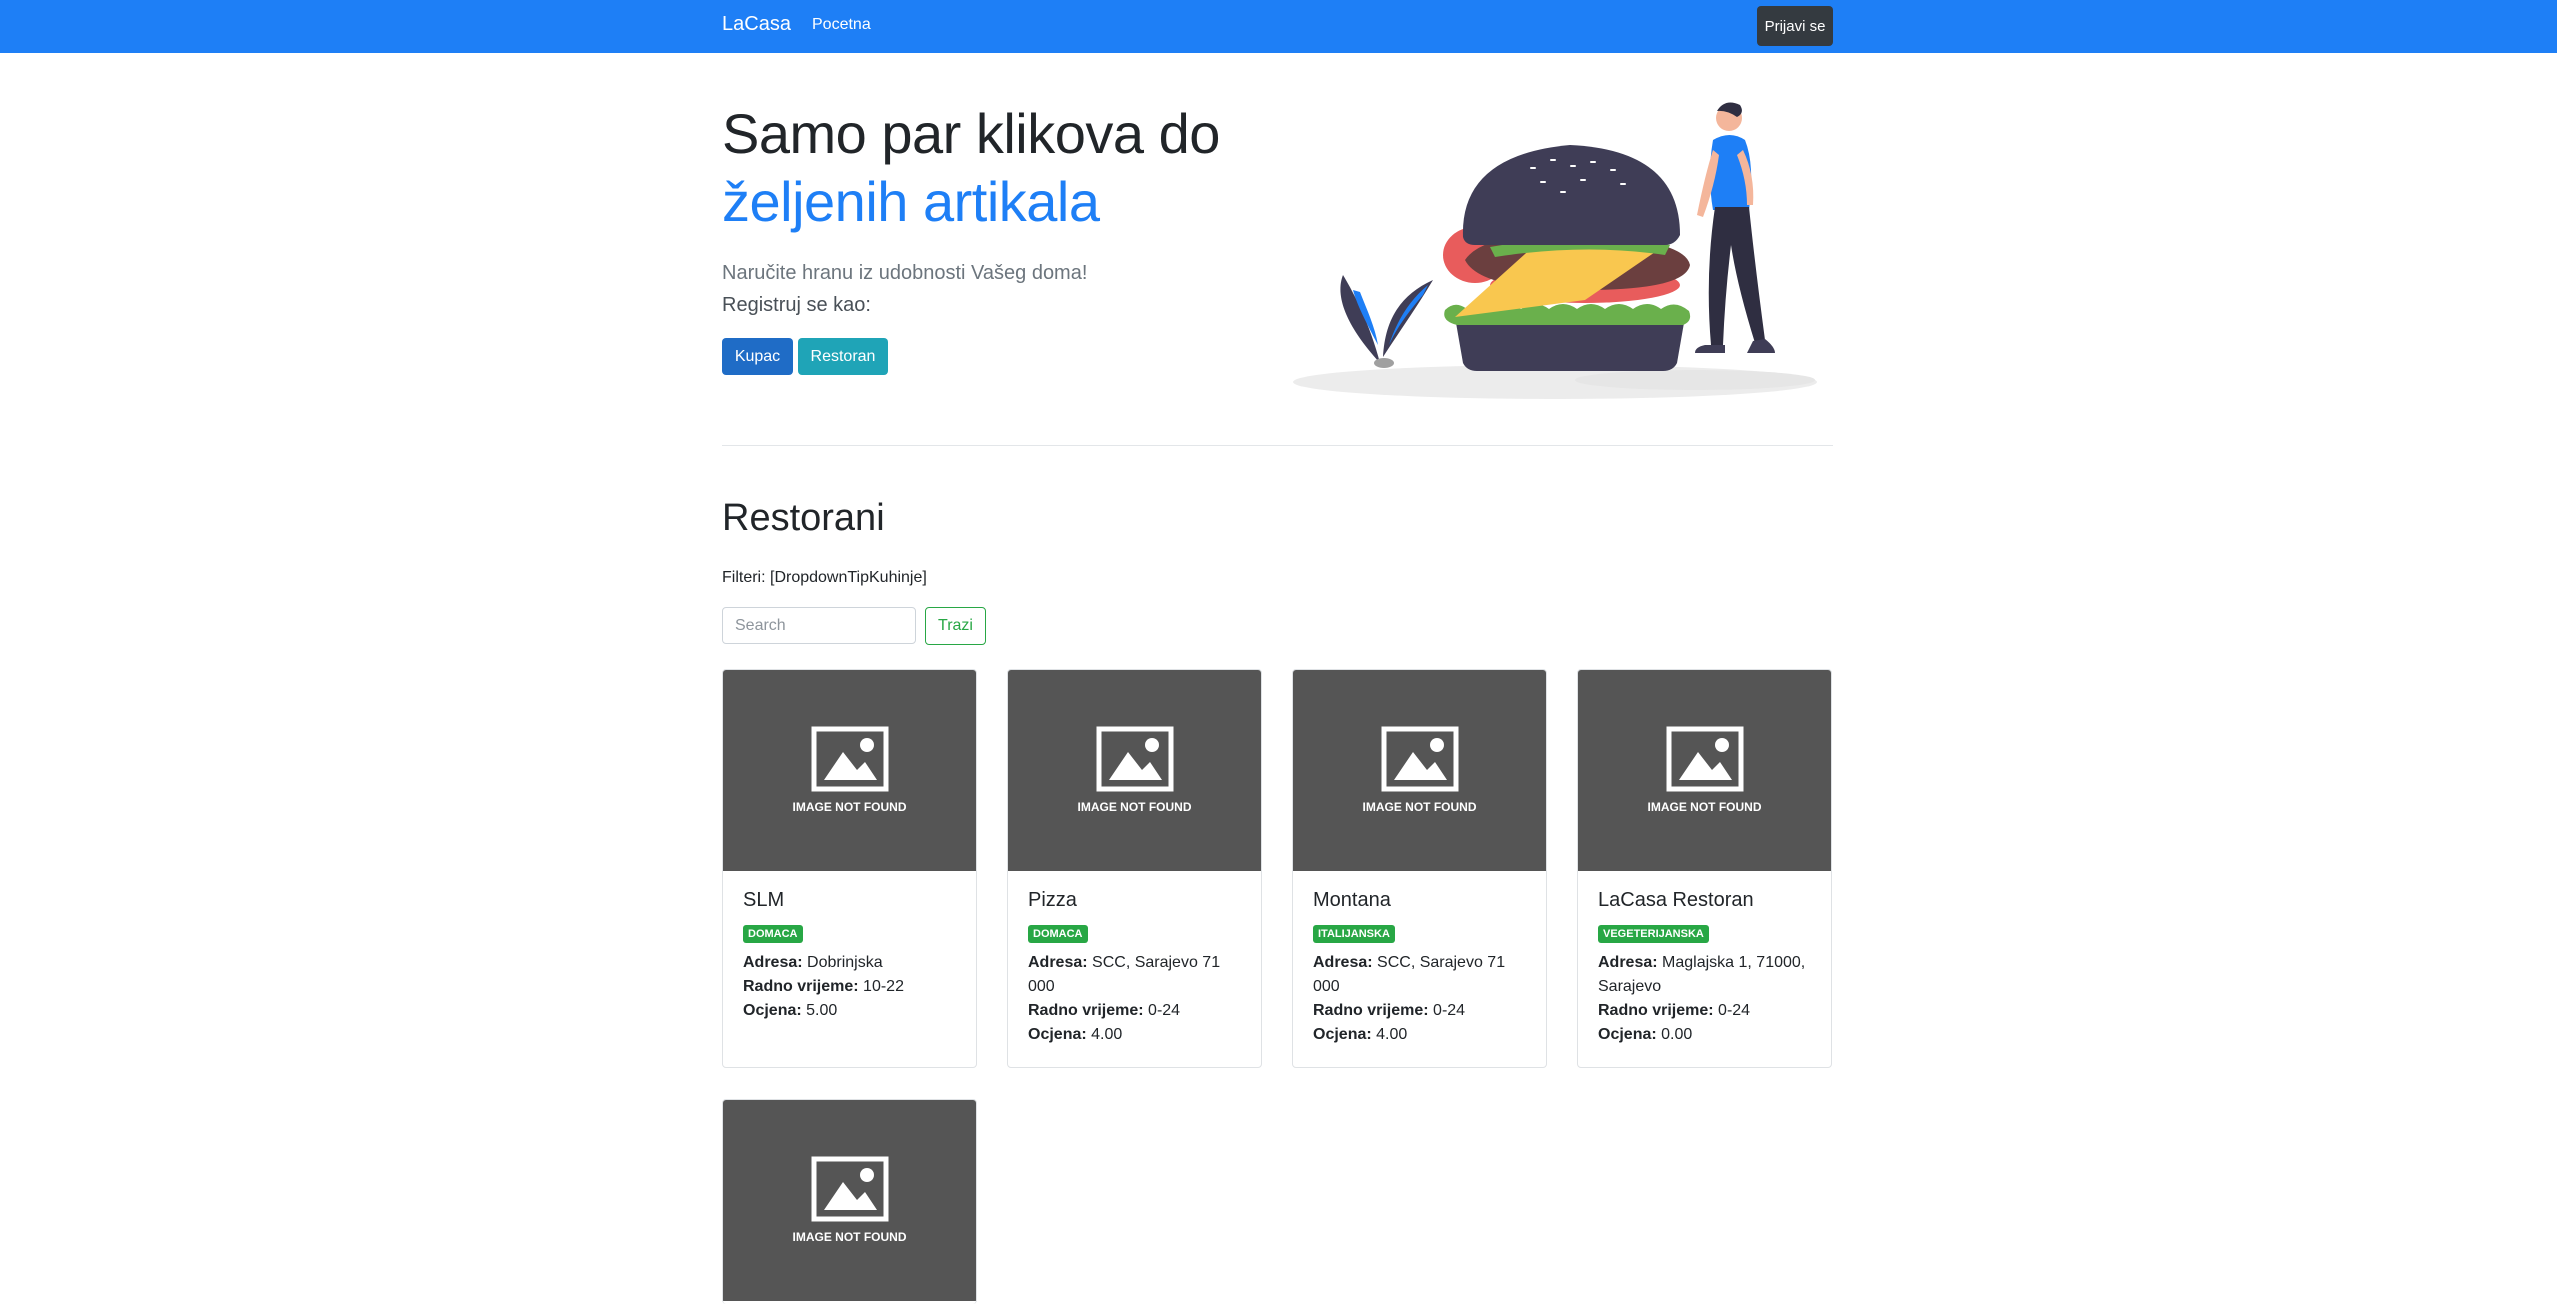  Describe the element at coordinates (1354, 934) in the screenshot. I see `cuisine-badge: ITALIJANSKA` at that location.